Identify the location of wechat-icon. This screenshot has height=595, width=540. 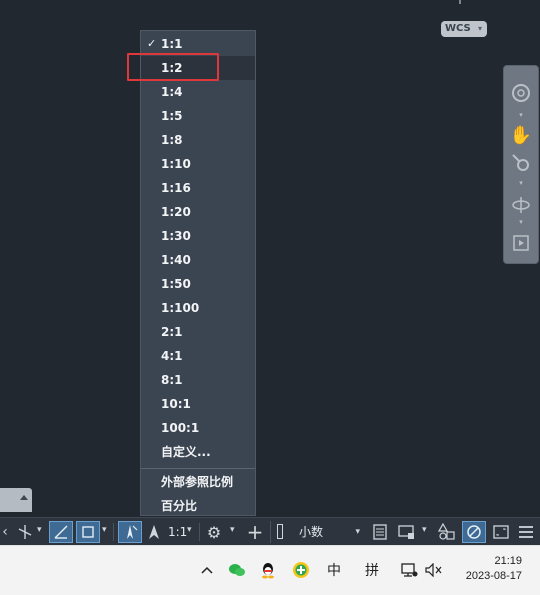
(237, 570).